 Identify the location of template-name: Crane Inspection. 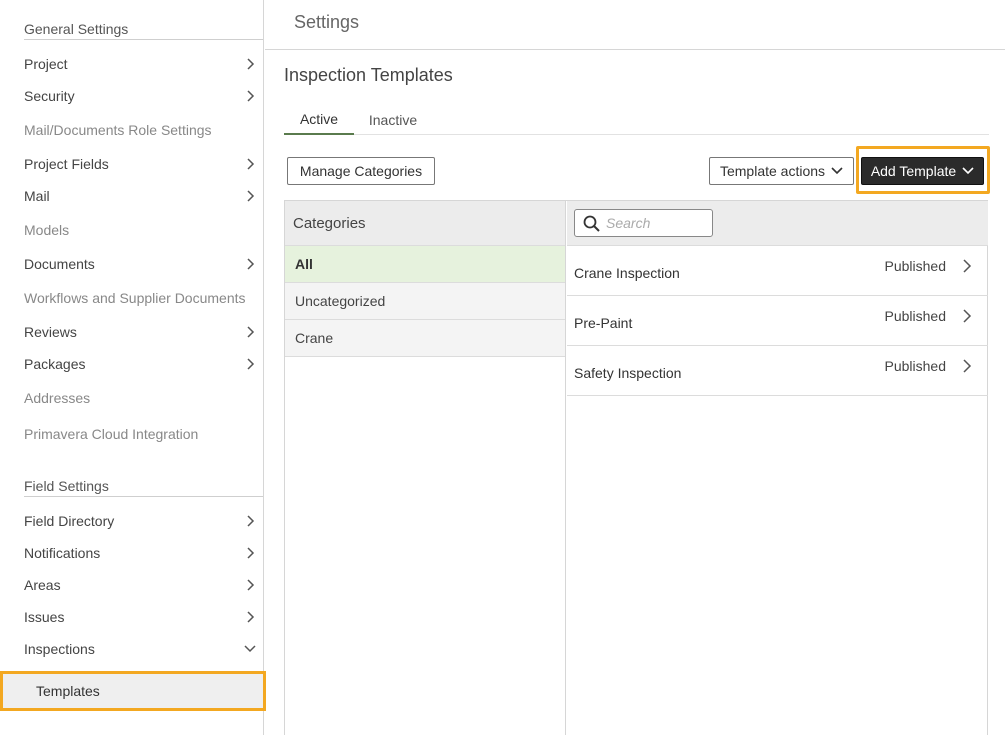
(627, 273).